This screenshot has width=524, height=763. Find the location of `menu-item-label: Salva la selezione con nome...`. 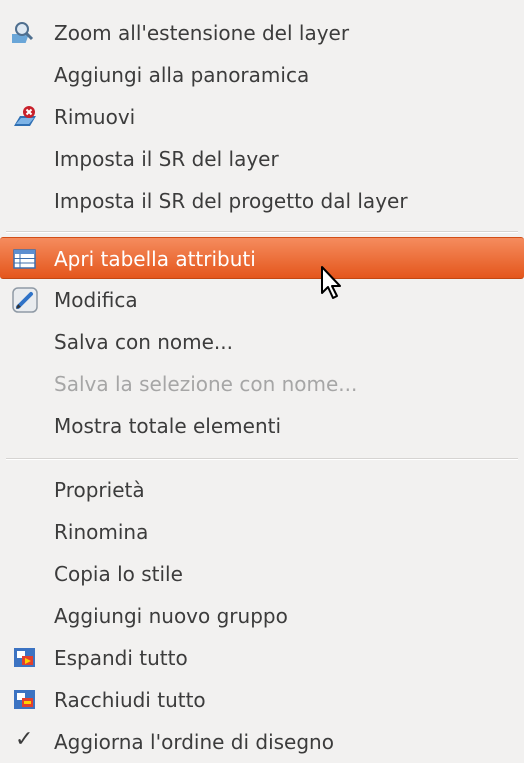

menu-item-label: Salva la selezione con nome... is located at coordinates (206, 384).